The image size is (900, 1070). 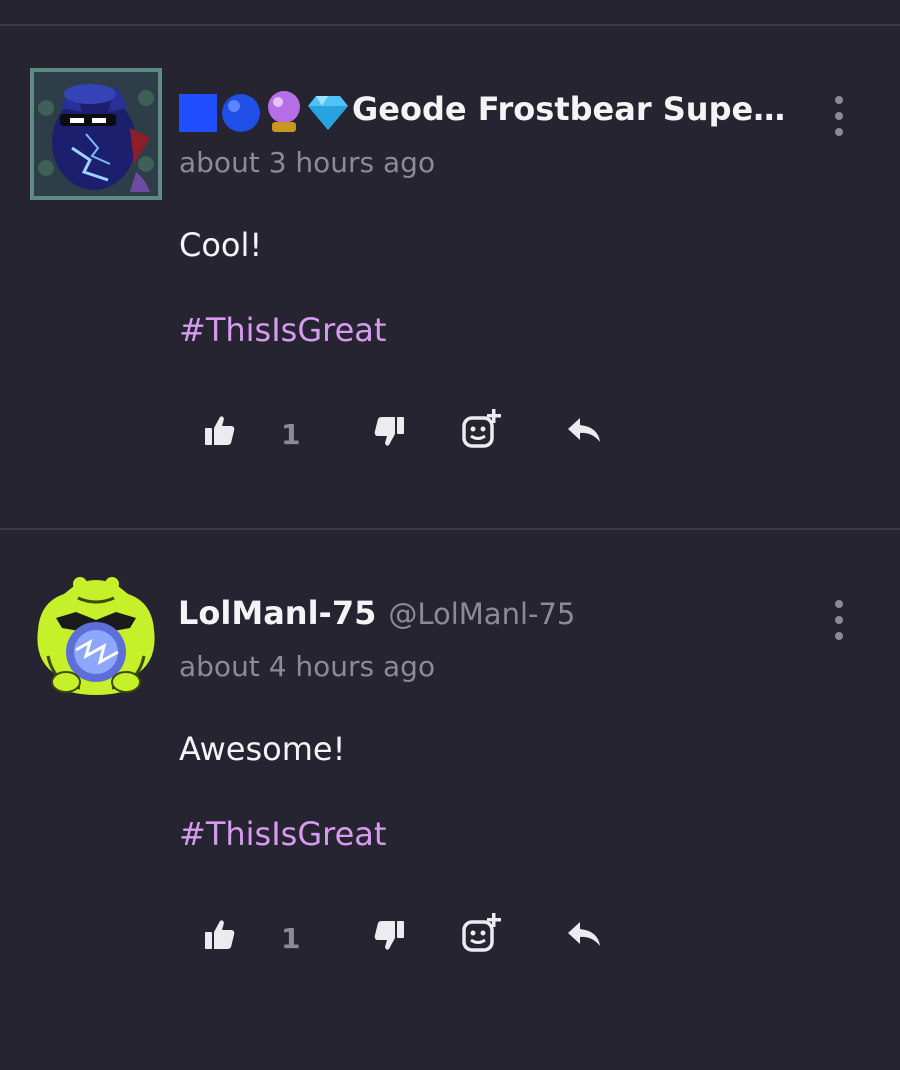 I want to click on author-row: LolManl-75 @LolManl-75, so click(x=484, y=613).